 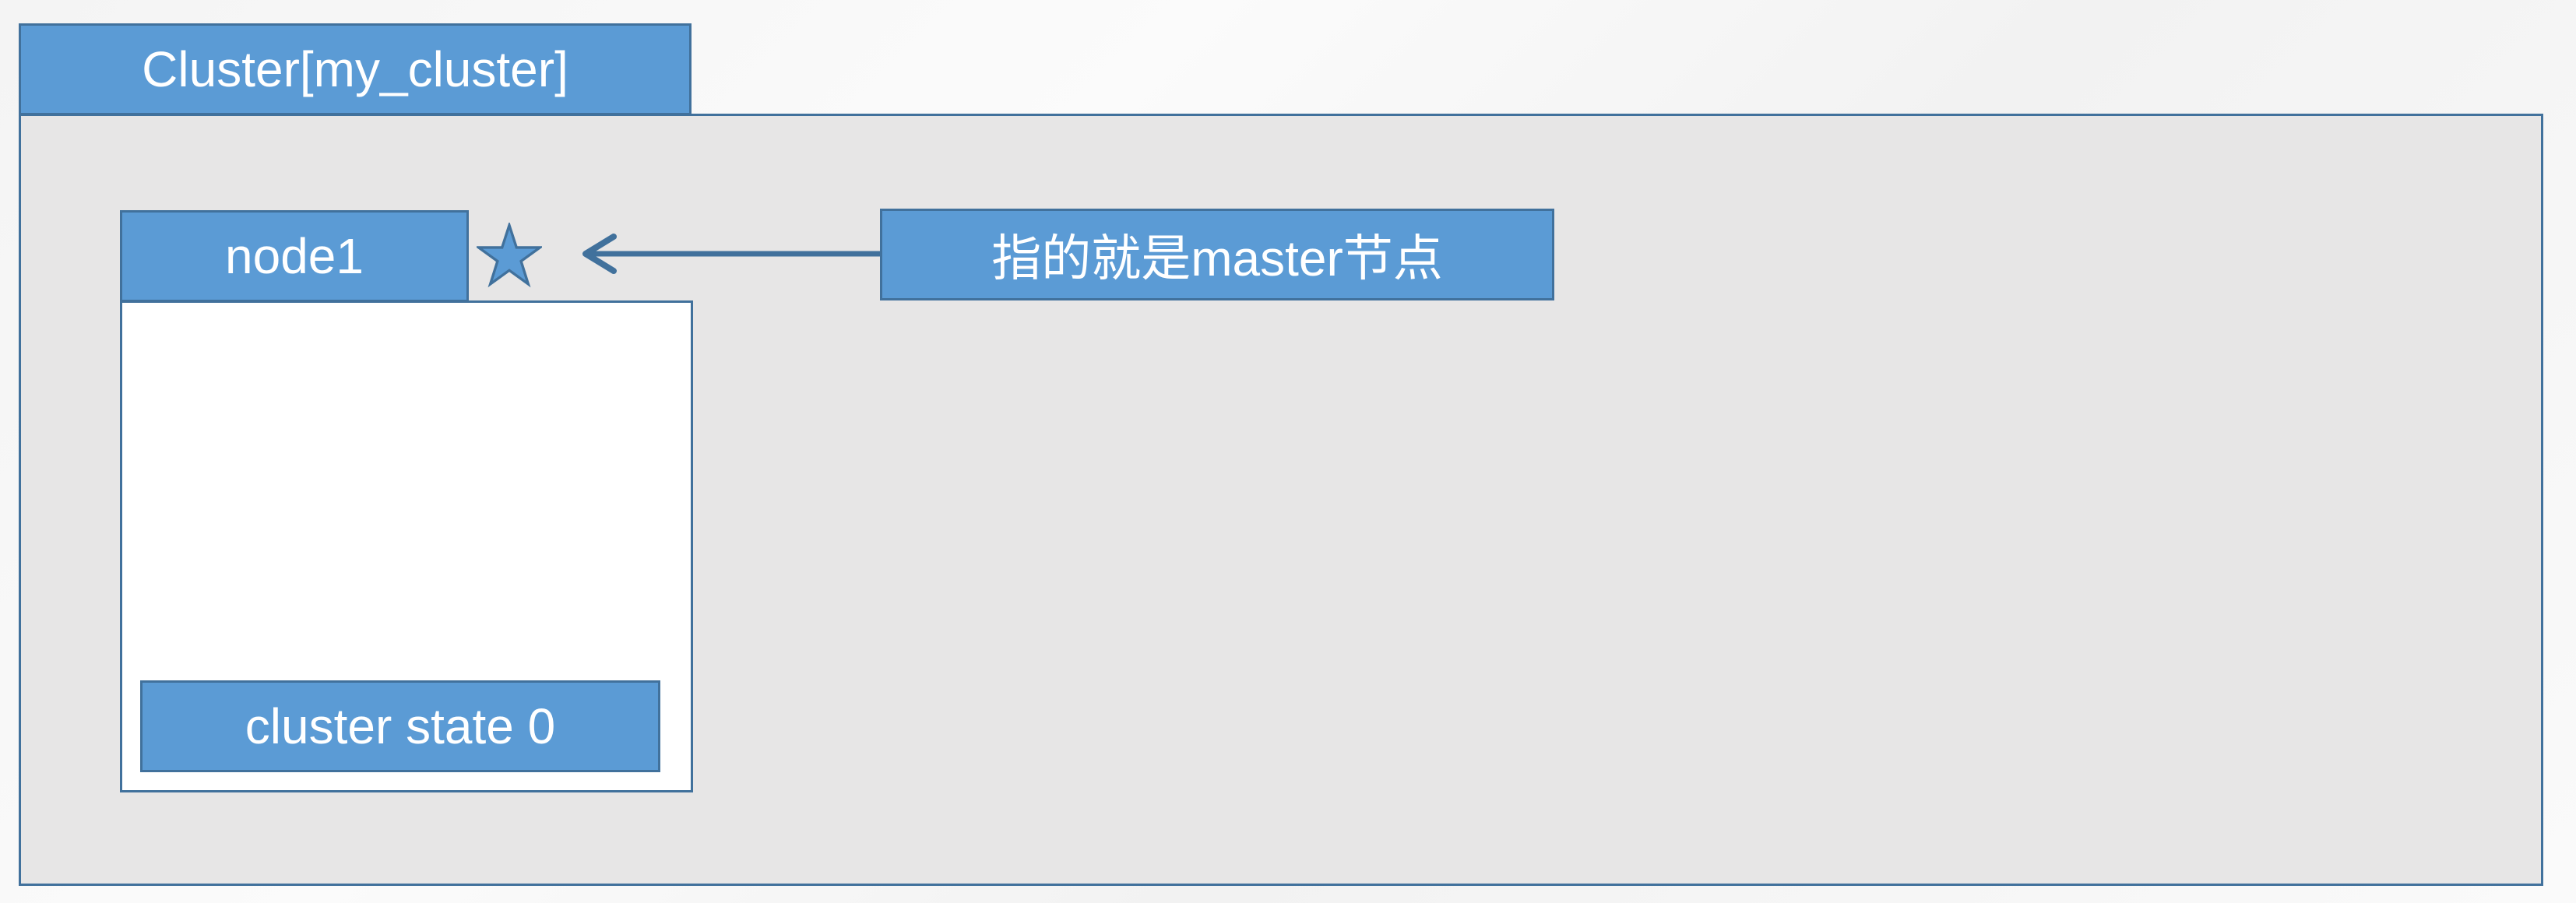 I want to click on node-title: node1, so click(x=294, y=256).